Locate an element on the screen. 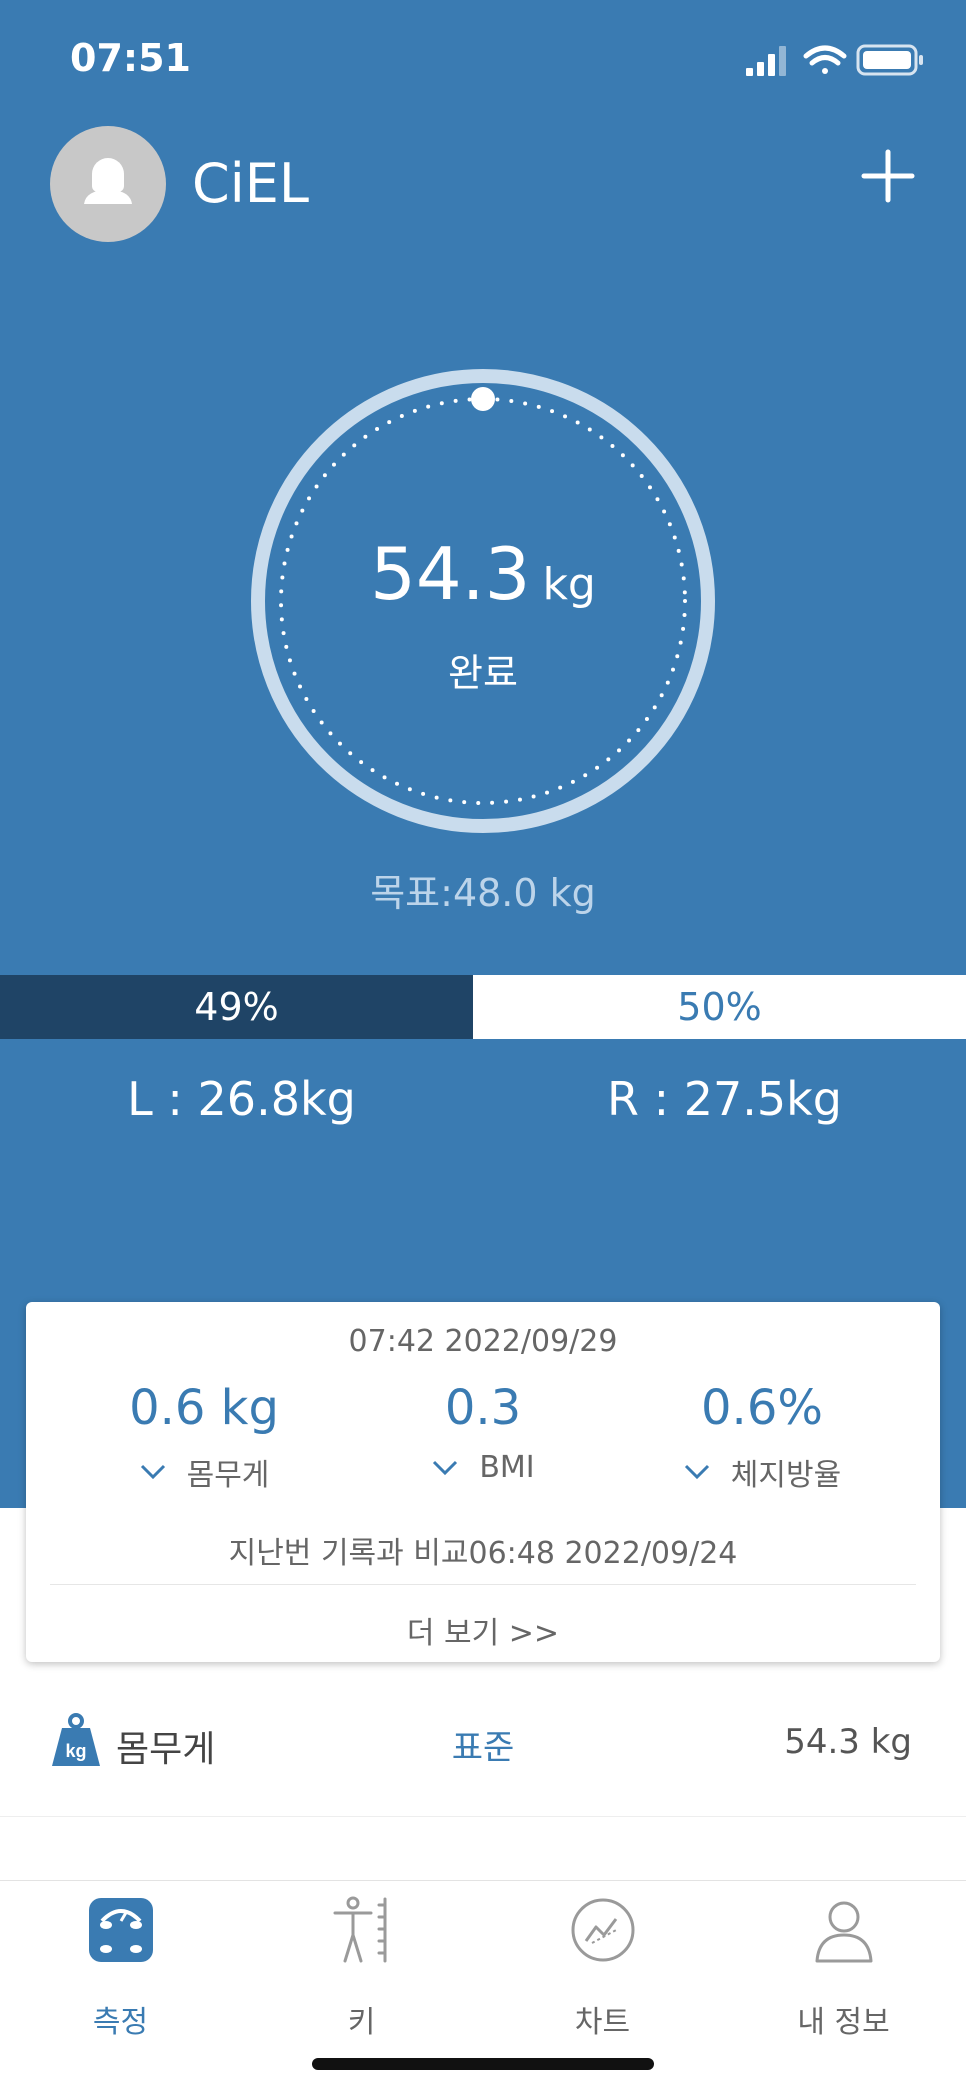 The width and height of the screenshot is (966, 2093). balance-bar: 49% 50% is located at coordinates (483, 1007).